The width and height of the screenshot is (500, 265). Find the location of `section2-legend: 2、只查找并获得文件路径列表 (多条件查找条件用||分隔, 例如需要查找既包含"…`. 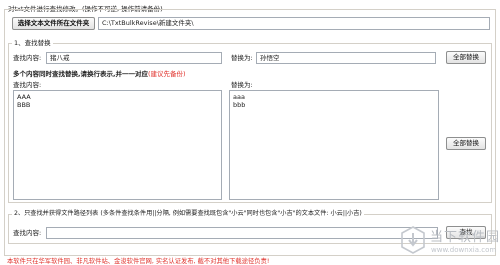

section2-legend: 2、只查找并获得文件路径列表 (多条件查找条件用||分隔, 例如需要查找既包含"… is located at coordinates (188, 214).